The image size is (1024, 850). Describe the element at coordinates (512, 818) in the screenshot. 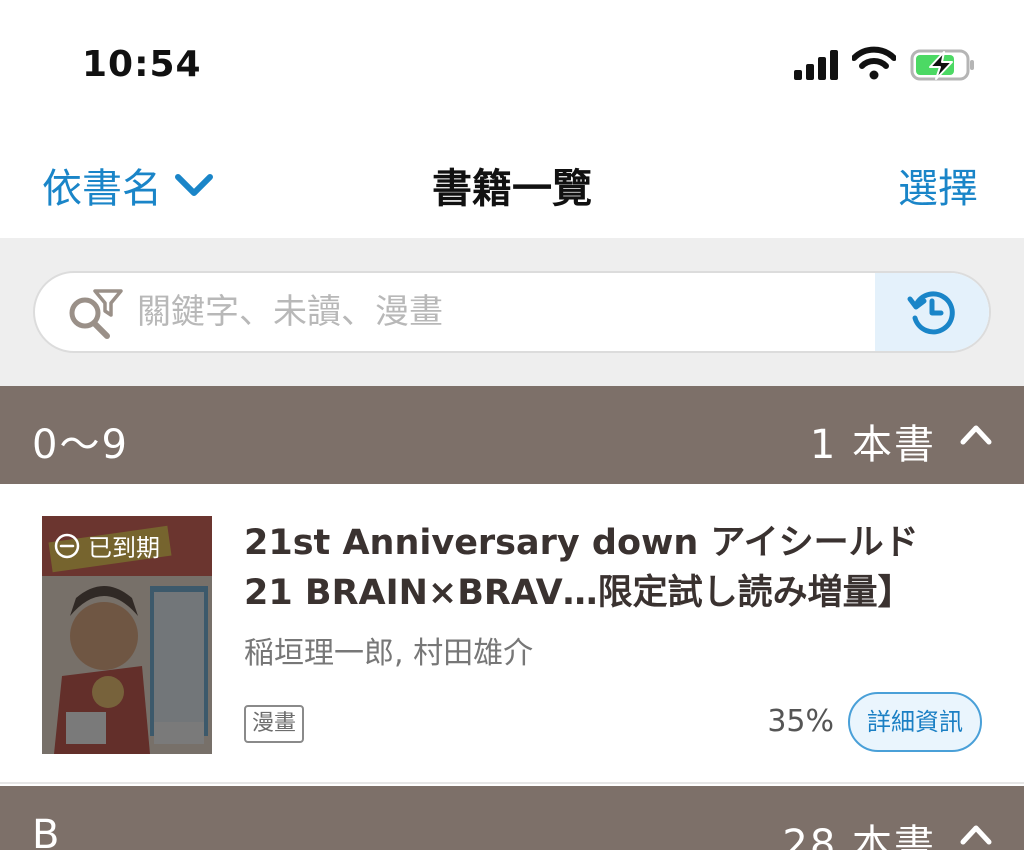

I see `section-header-b: B 28 本書` at that location.